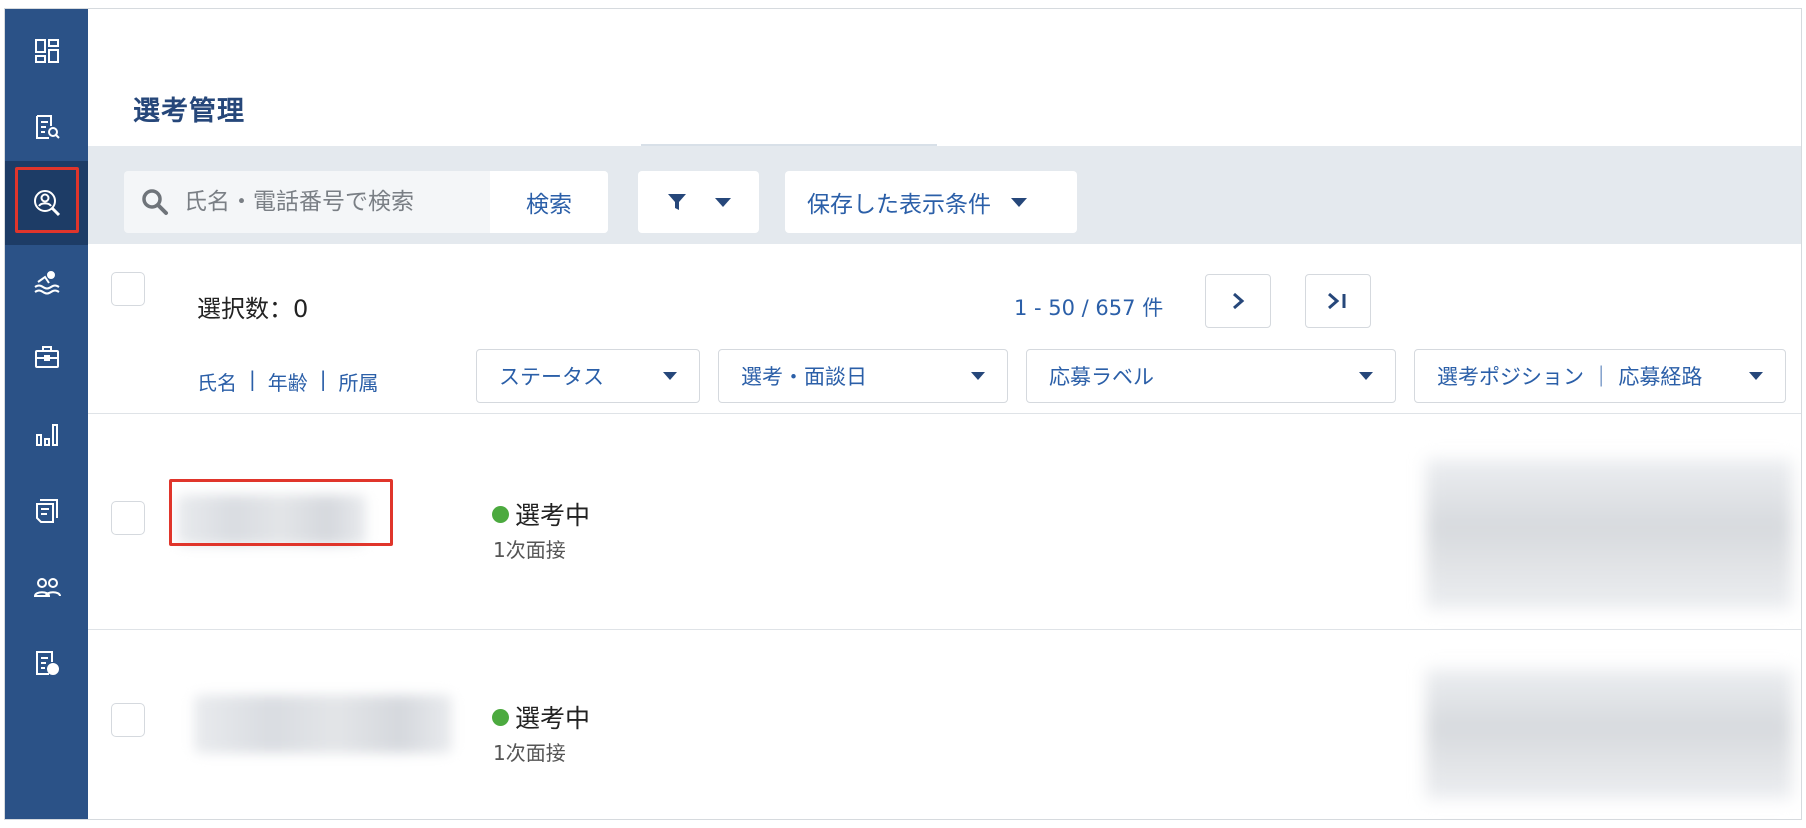  What do you see at coordinates (189, 111) in the screenshot?
I see `page-title: 選考管理` at bounding box center [189, 111].